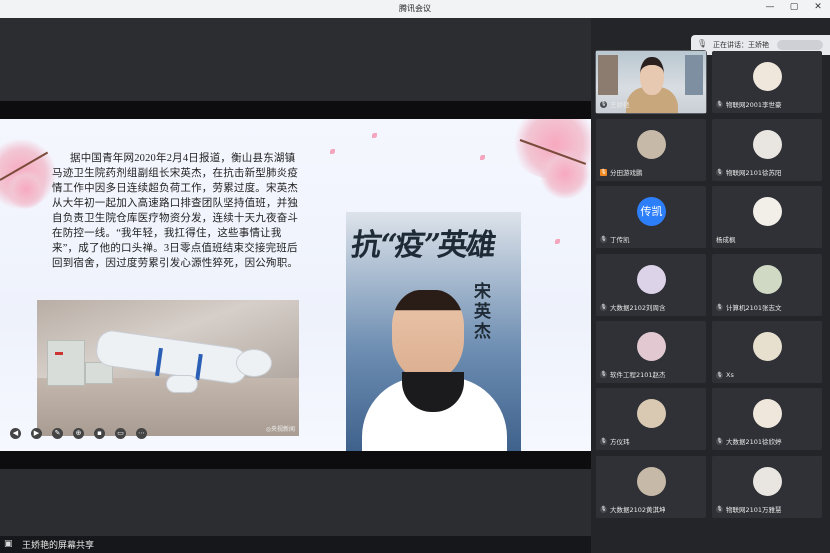 This screenshot has height=553, width=830. What do you see at coordinates (730, 375) in the screenshot?
I see `participant-name: Xs` at bounding box center [730, 375].